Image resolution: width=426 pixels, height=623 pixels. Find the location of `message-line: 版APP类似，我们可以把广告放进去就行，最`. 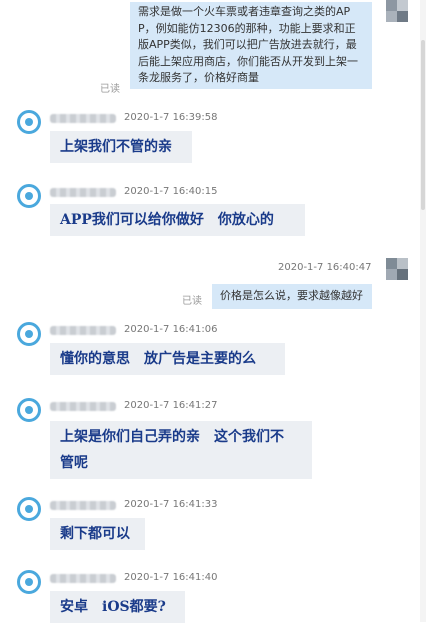

message-line: 版APP类似，我们可以把广告放进去就行，最 is located at coordinates (247, 44).